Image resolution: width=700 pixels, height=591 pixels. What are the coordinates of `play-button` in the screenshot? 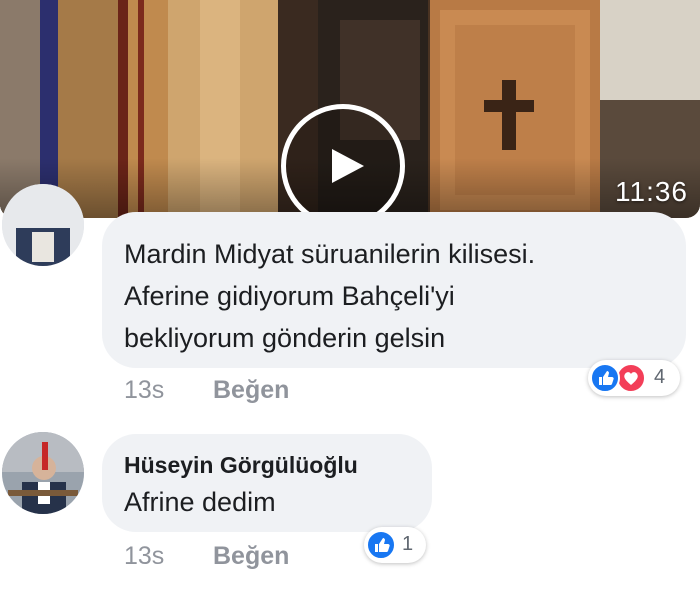 It's located at (343, 161).